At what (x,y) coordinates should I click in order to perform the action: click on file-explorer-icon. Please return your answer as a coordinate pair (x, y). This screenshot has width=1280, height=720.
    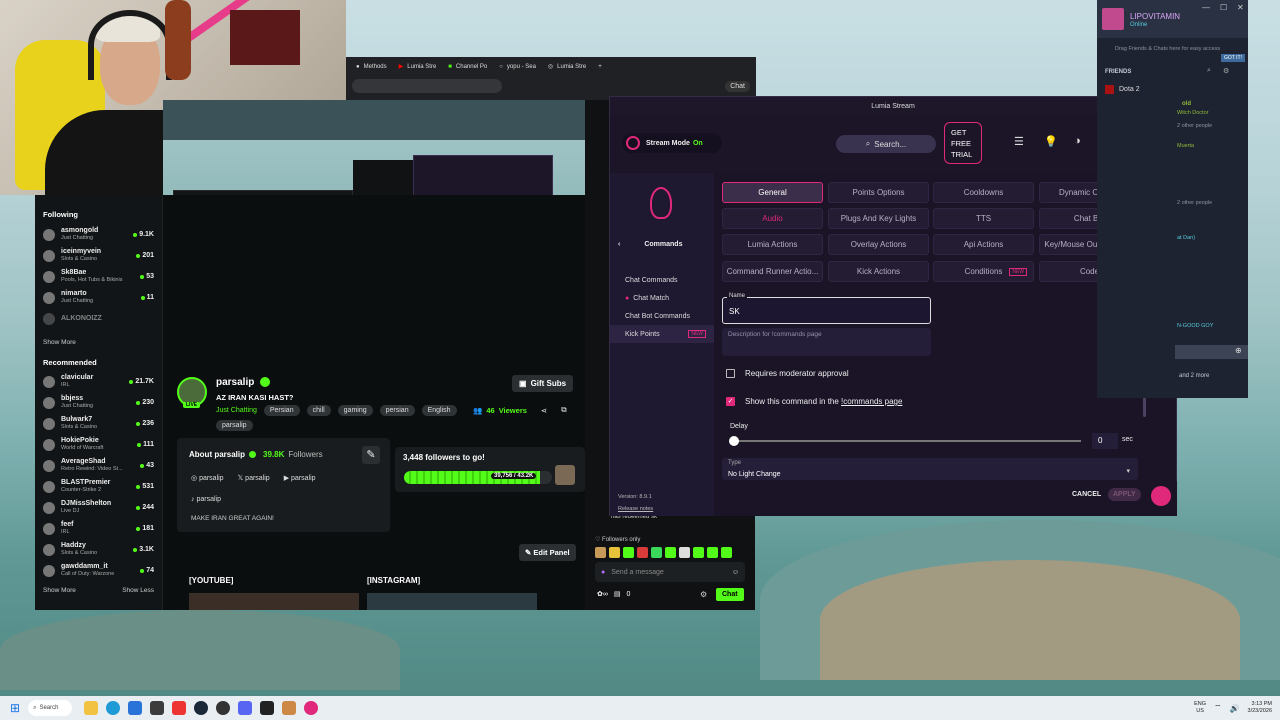
    Looking at the image, I should click on (91, 708).